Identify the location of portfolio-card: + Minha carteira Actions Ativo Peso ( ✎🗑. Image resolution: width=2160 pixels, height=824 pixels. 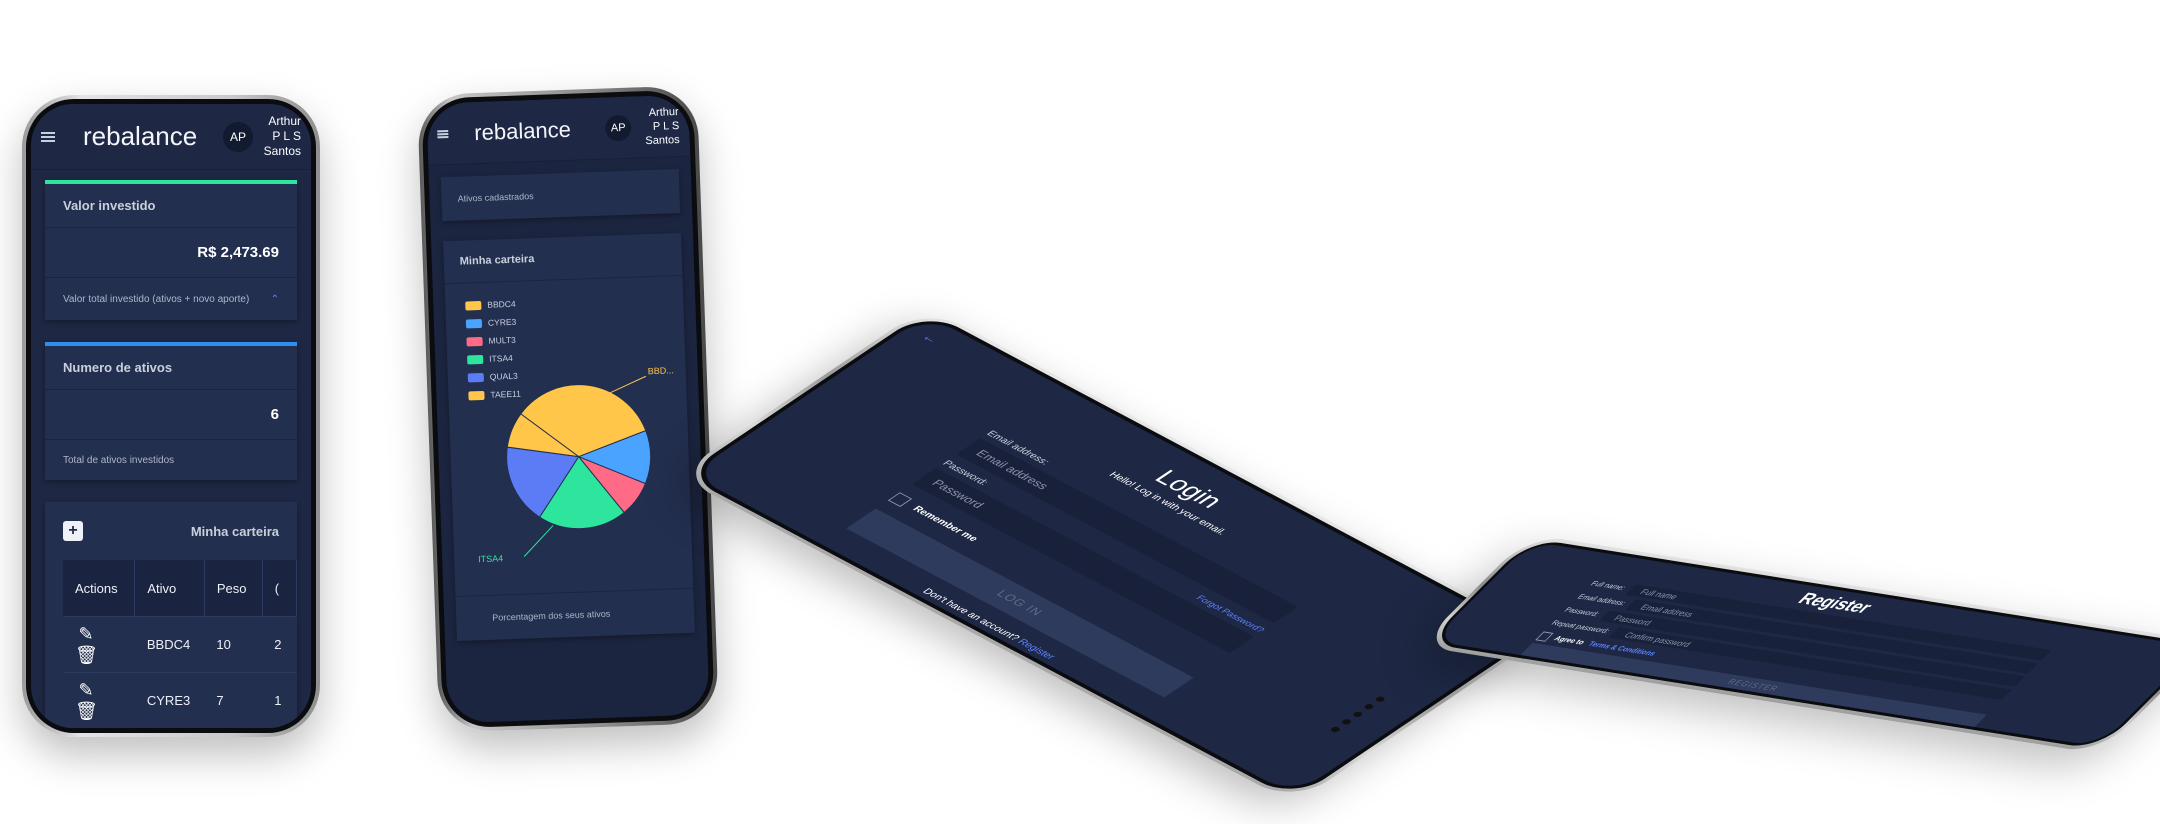
(171, 615).